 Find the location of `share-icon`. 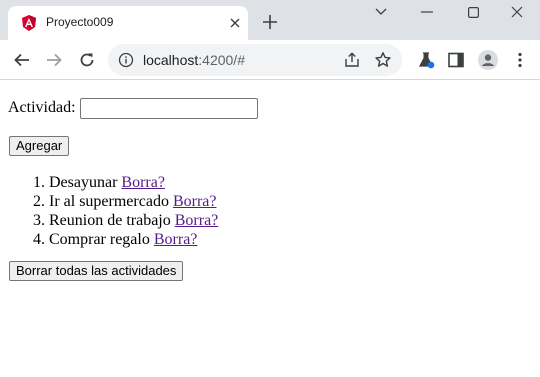

share-icon is located at coordinates (352, 60).